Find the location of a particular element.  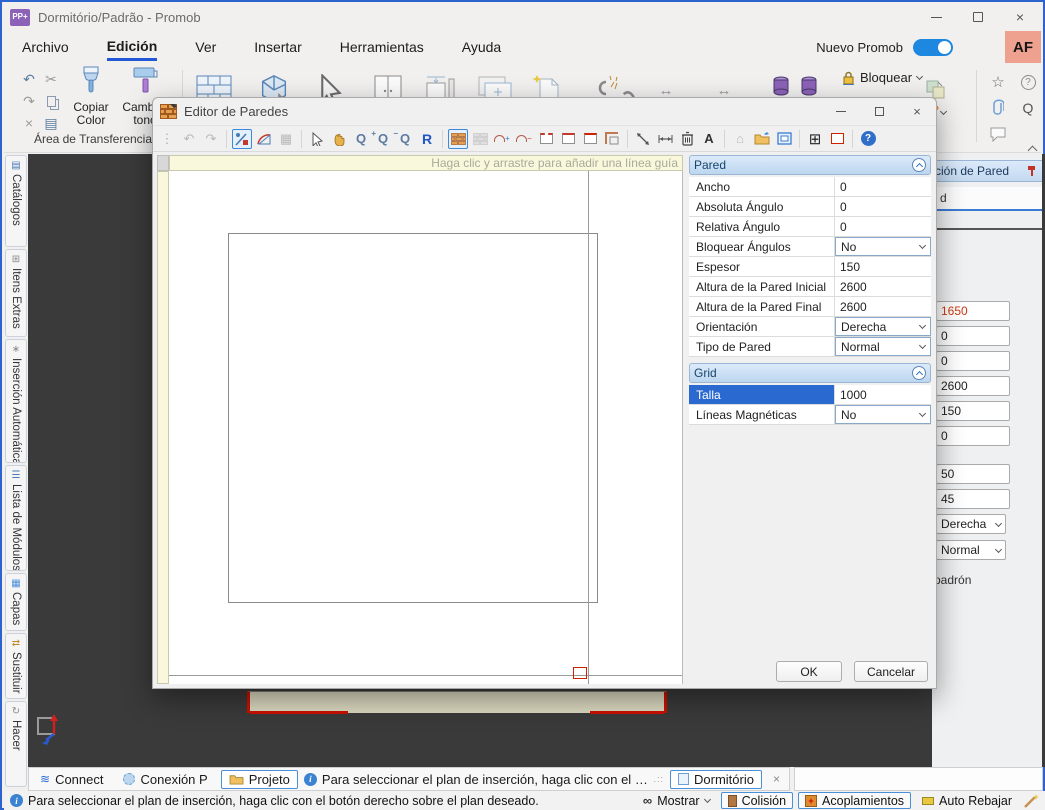

copy-icon is located at coordinates (51, 101).